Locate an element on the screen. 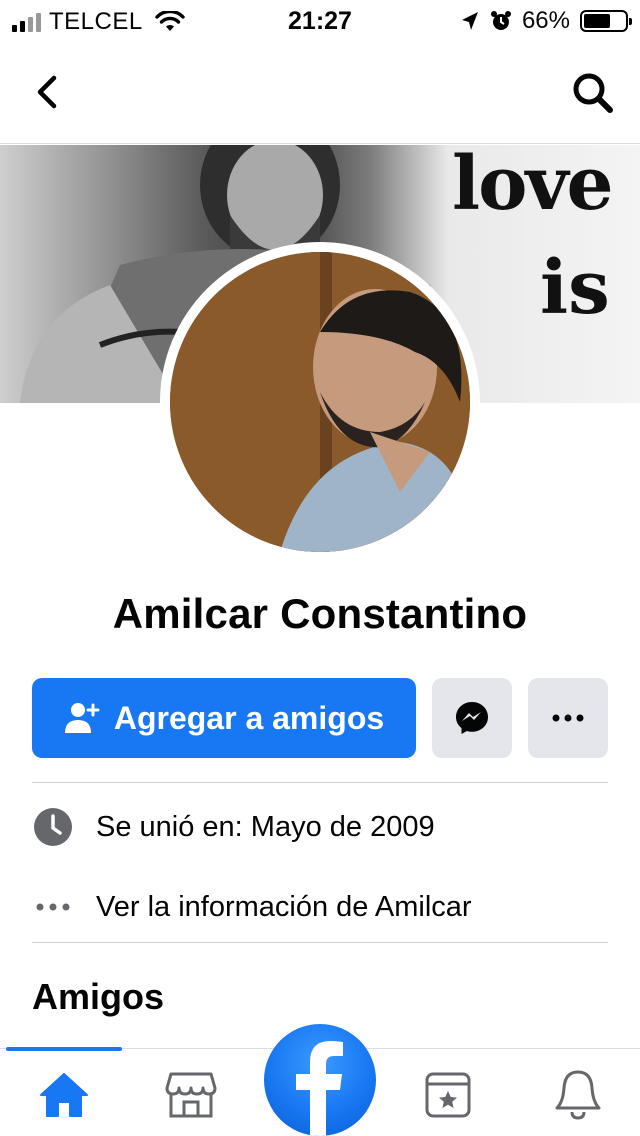  clock-icon is located at coordinates (53, 827).